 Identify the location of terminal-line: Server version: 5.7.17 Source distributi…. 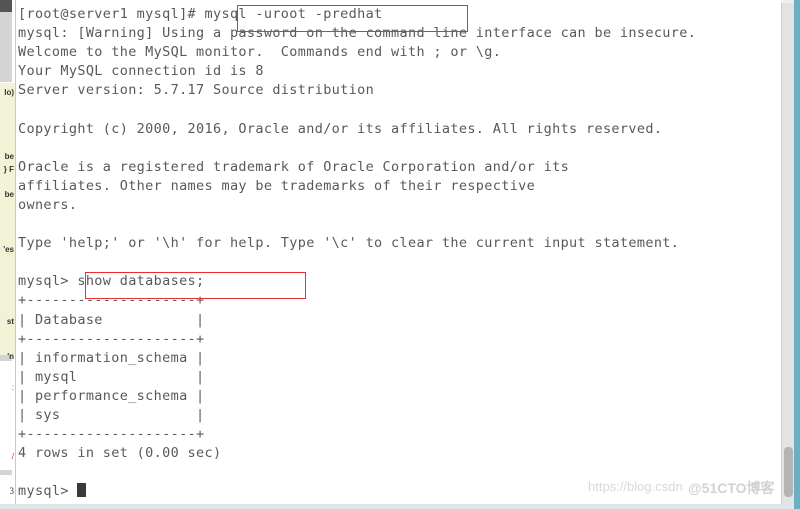
(196, 90).